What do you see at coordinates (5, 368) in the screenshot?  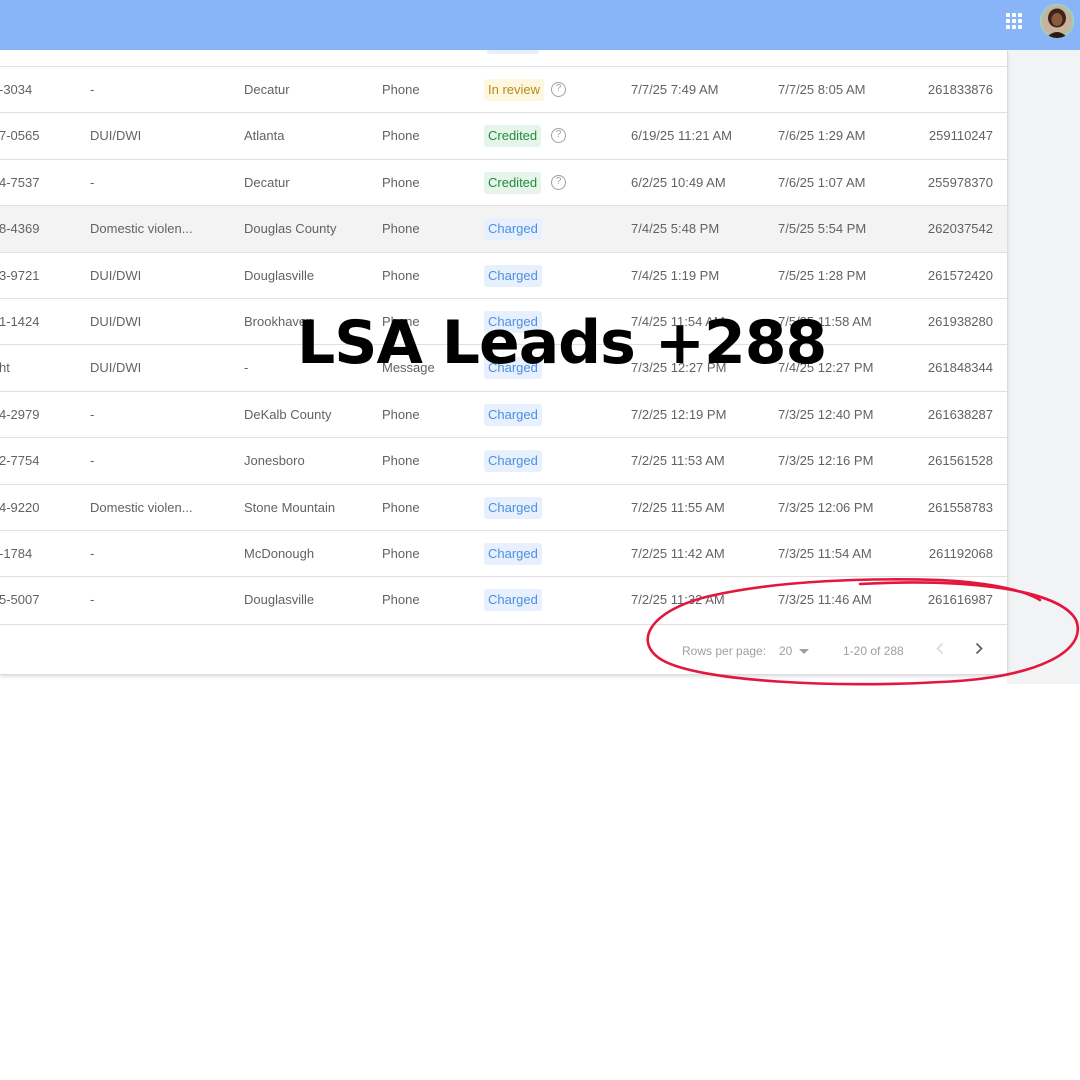 I see `lead-phone: ht` at bounding box center [5, 368].